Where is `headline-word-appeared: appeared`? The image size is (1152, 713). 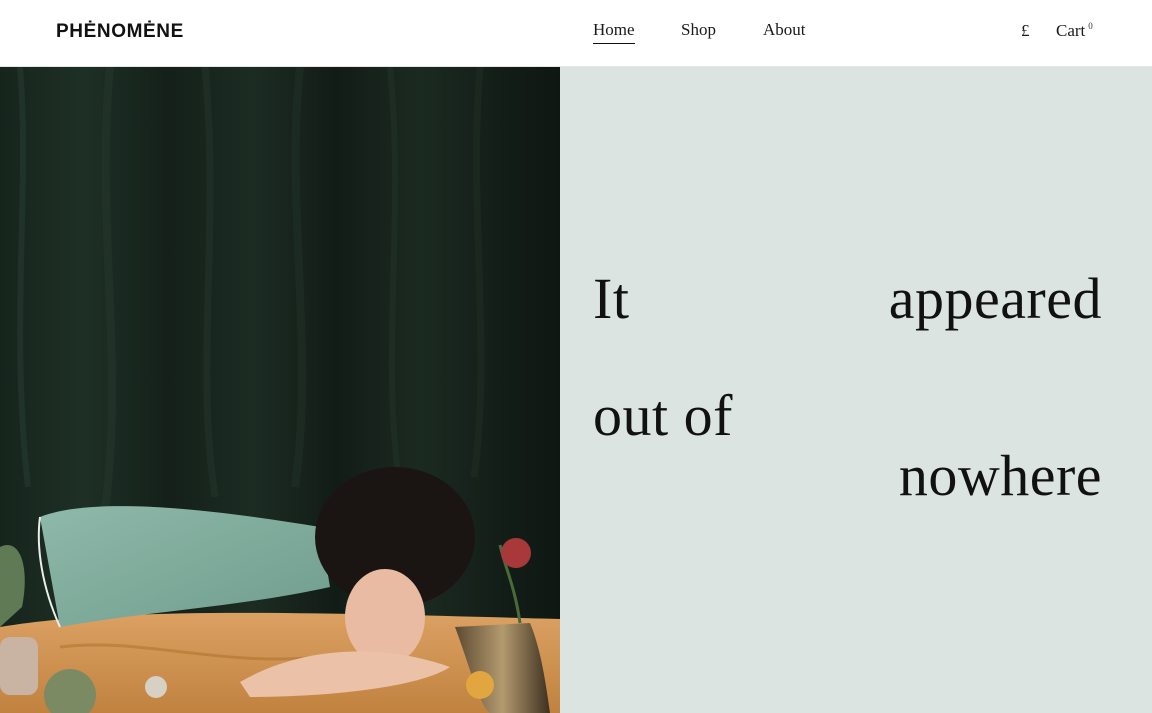 headline-word-appeared: appeared is located at coordinates (995, 298).